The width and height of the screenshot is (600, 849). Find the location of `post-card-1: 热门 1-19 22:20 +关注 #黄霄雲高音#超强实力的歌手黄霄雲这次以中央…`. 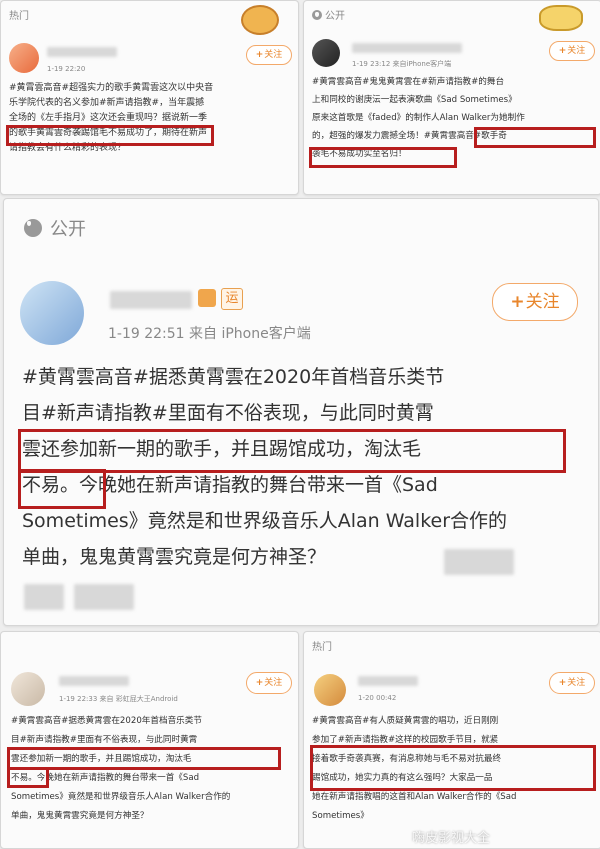

post-card-1: 热门 1-19 22:20 +关注 #黄霄雲高音#超强实力的歌手黄霄雲这次以中央… is located at coordinates (149, 97).